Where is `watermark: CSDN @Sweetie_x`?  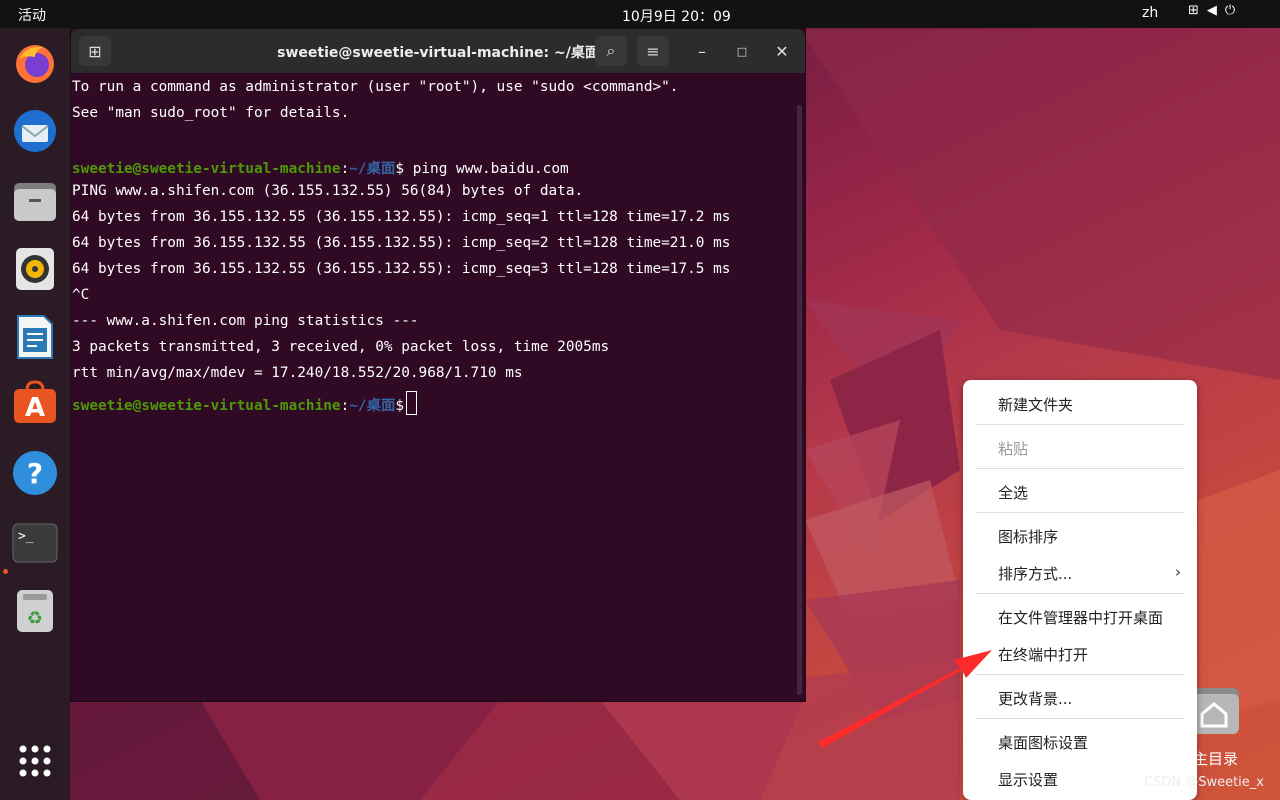
watermark: CSDN @Sweetie_x is located at coordinates (1204, 782).